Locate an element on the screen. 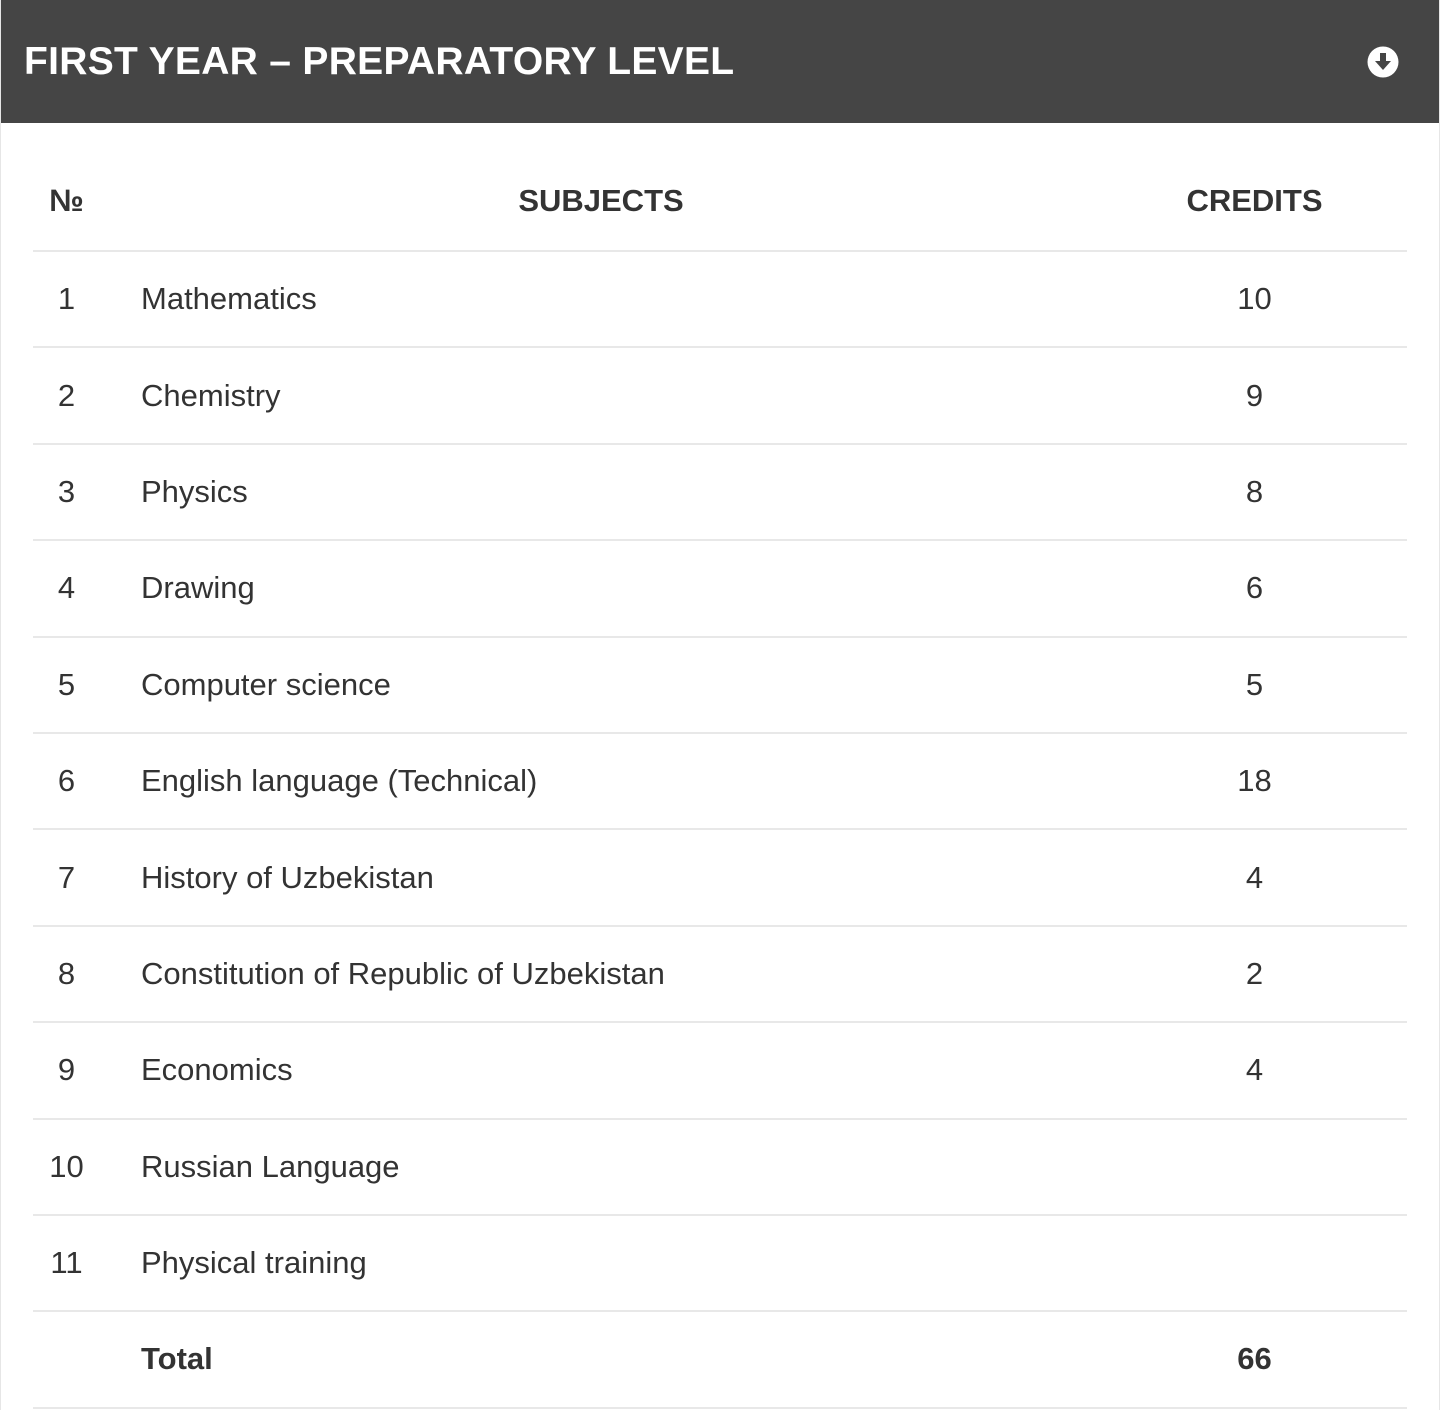  subject-credits: 8 is located at coordinates (1254, 492).